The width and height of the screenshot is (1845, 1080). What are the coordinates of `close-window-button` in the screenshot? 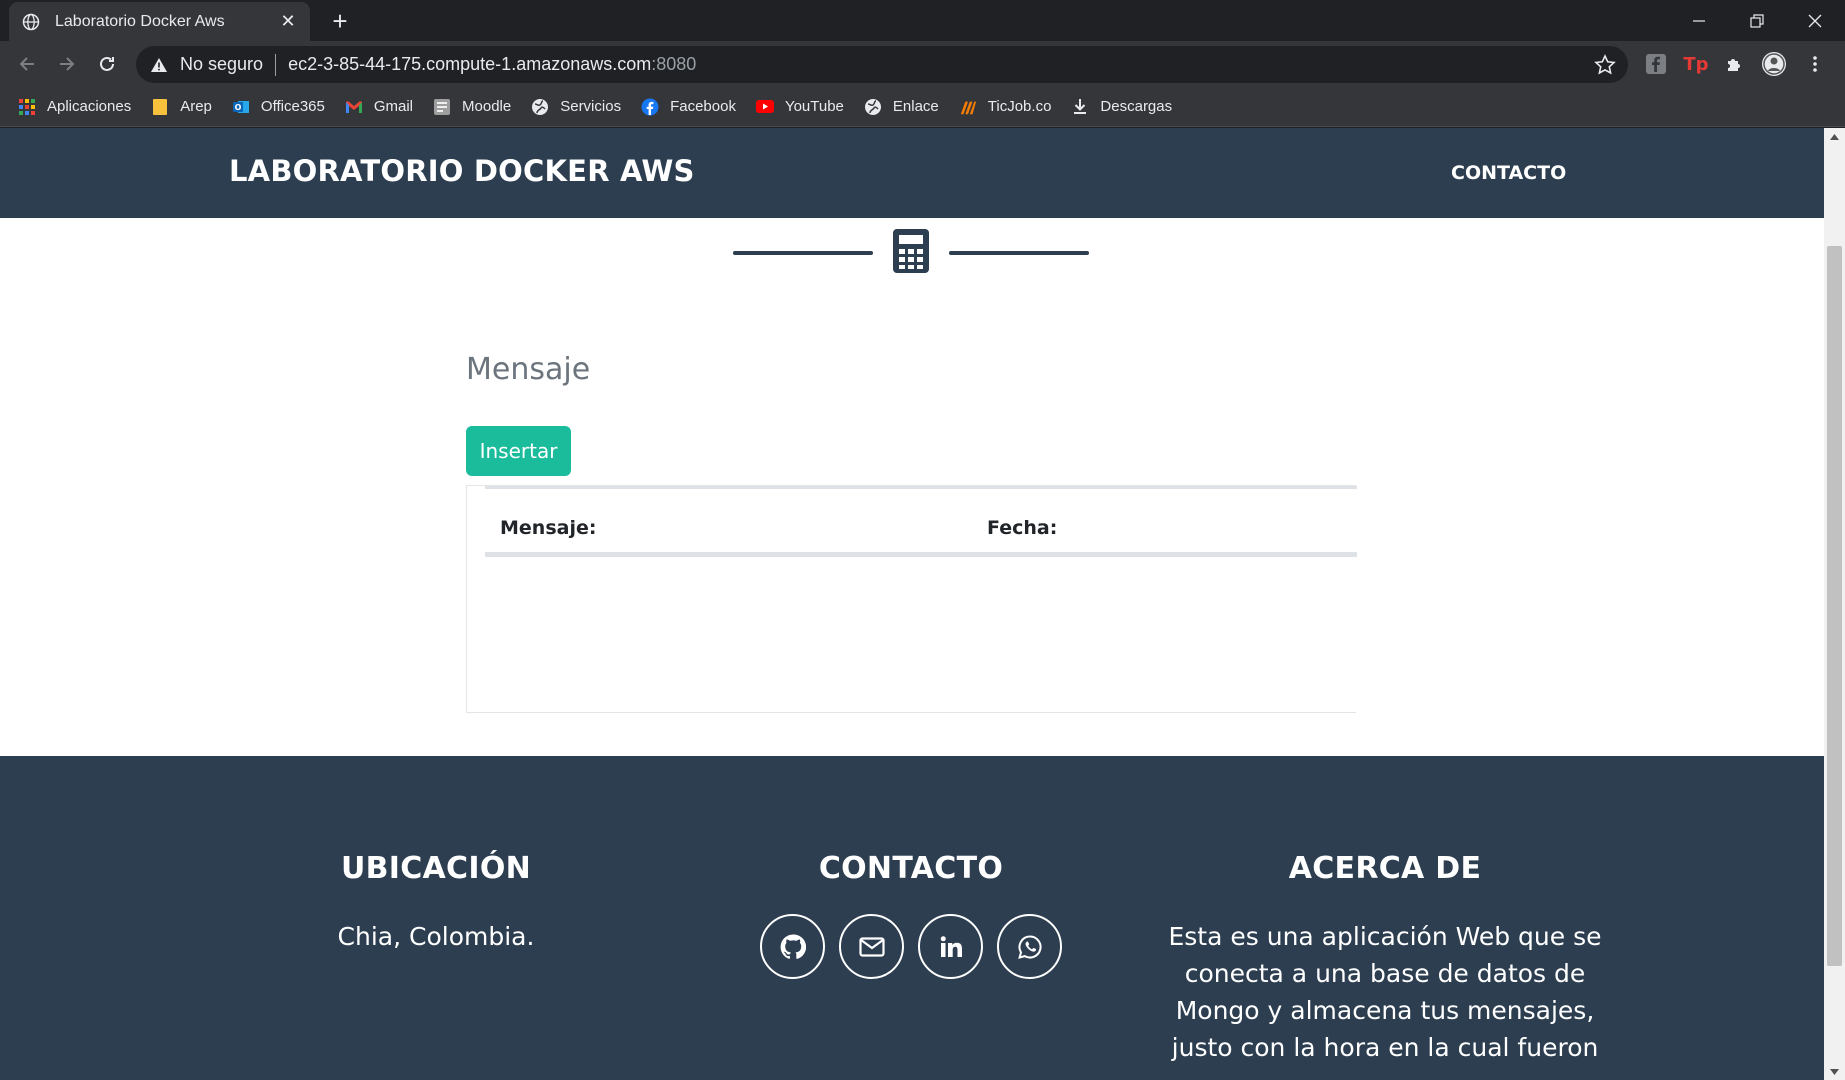 It's located at (1815, 20).